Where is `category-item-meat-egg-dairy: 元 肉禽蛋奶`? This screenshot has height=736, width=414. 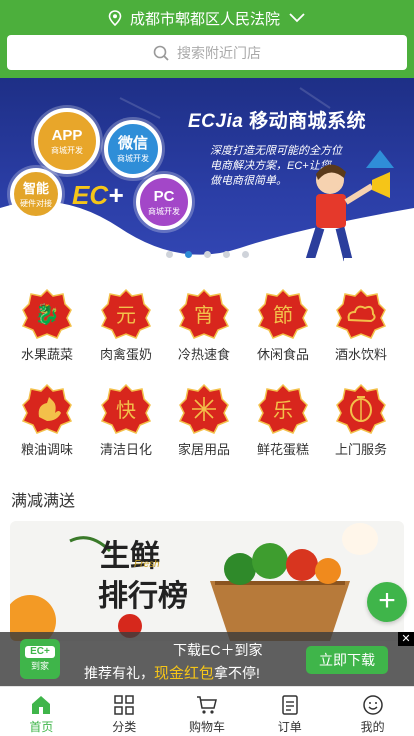 category-item-meat-egg-dairy: 元 肉禽蛋奶 is located at coordinates (126, 333).